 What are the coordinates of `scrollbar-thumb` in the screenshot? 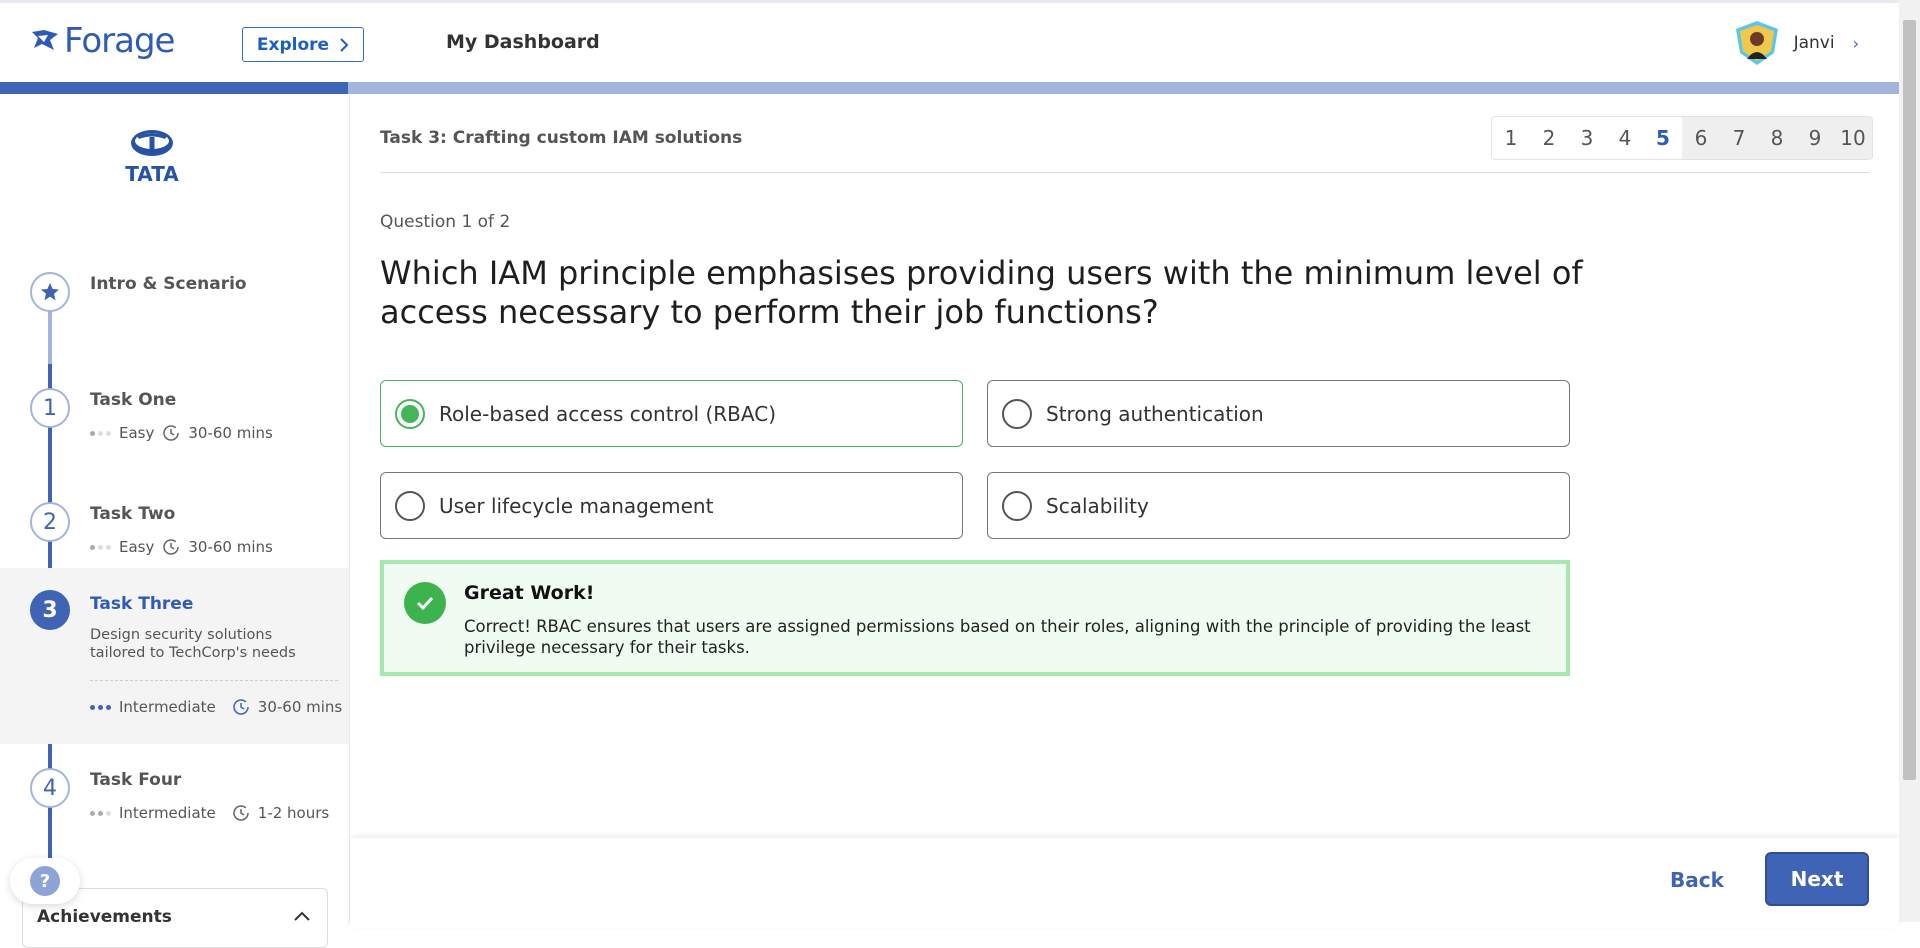 It's located at (1909, 400).